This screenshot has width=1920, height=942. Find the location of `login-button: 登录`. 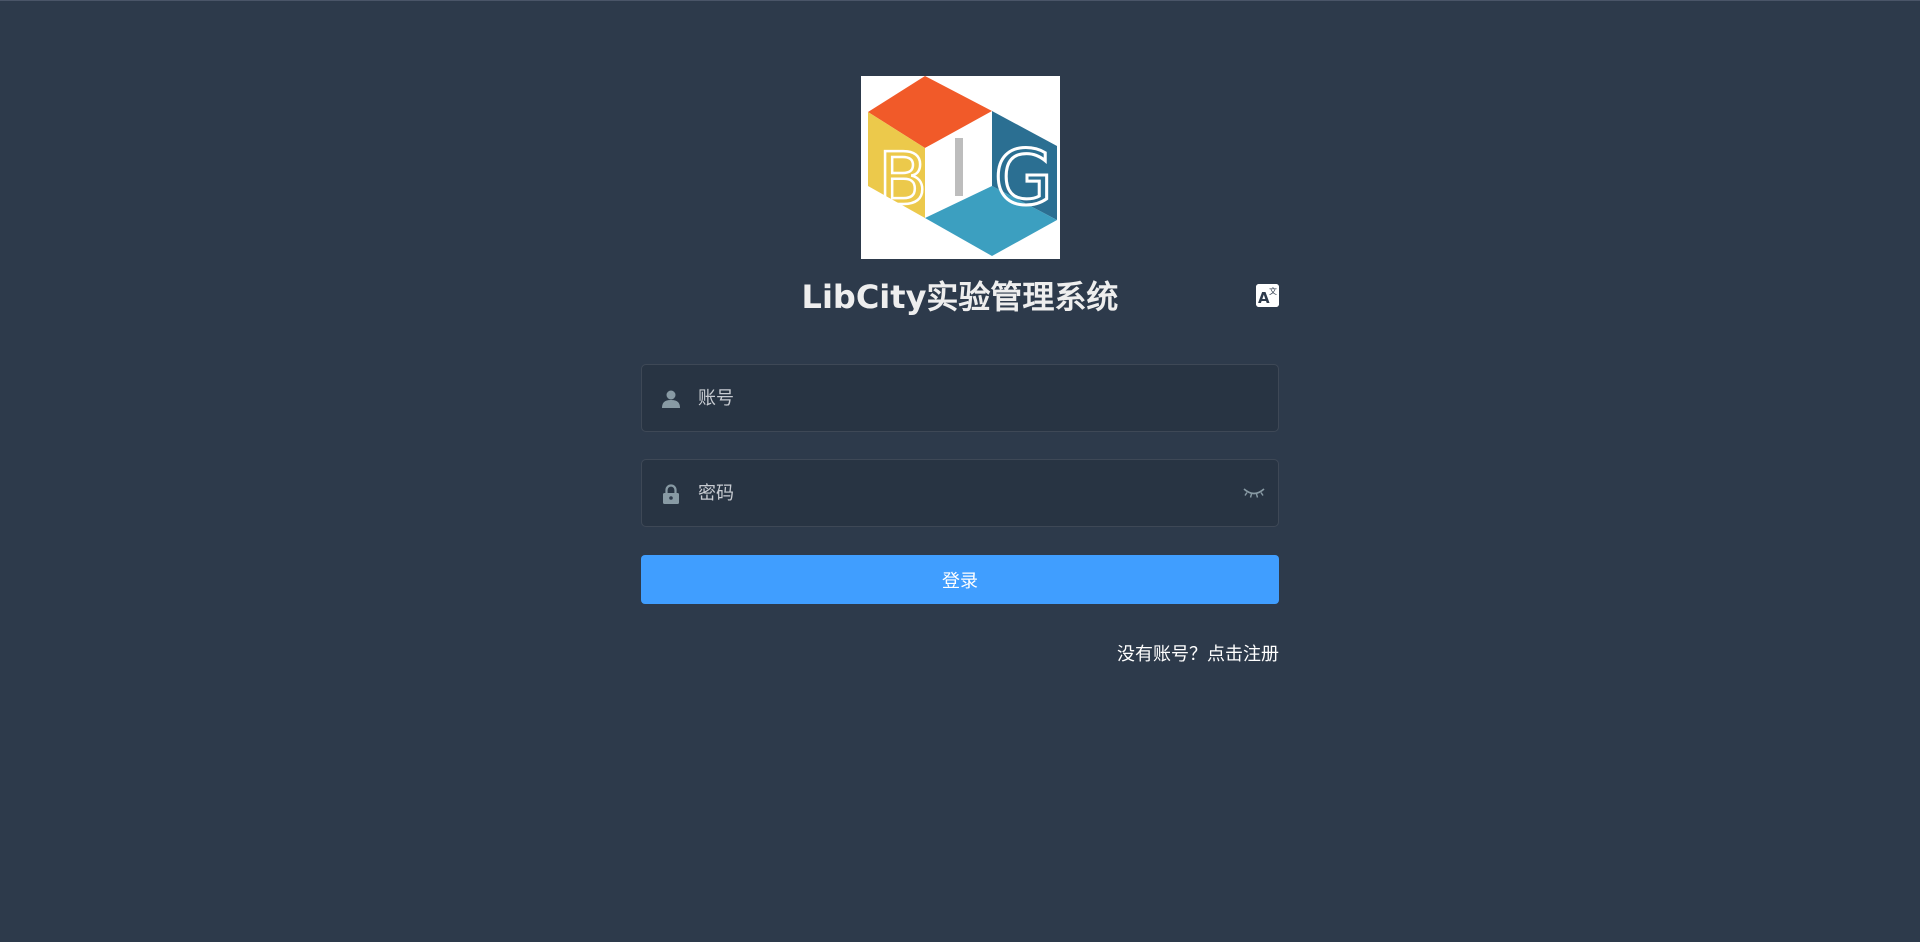

login-button: 登录 is located at coordinates (960, 579).